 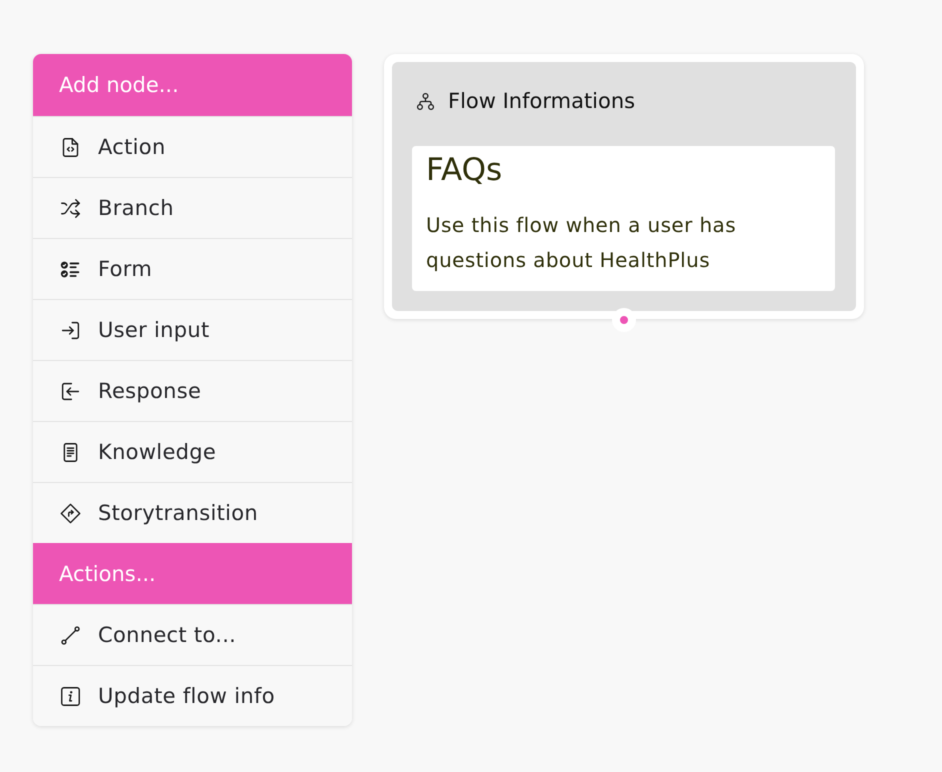 I want to click on checklist-icon, so click(x=70, y=269).